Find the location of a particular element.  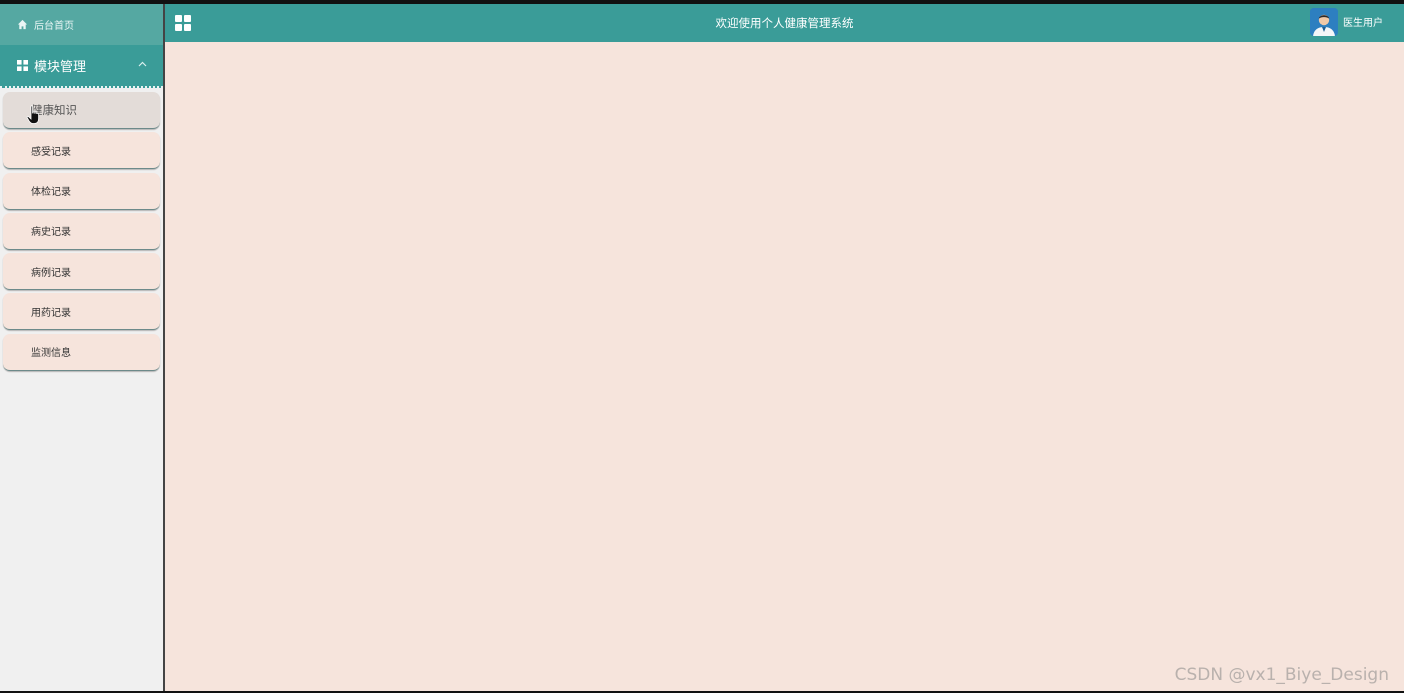

menu-item-checkup-records: 体检记录 is located at coordinates (81, 191).